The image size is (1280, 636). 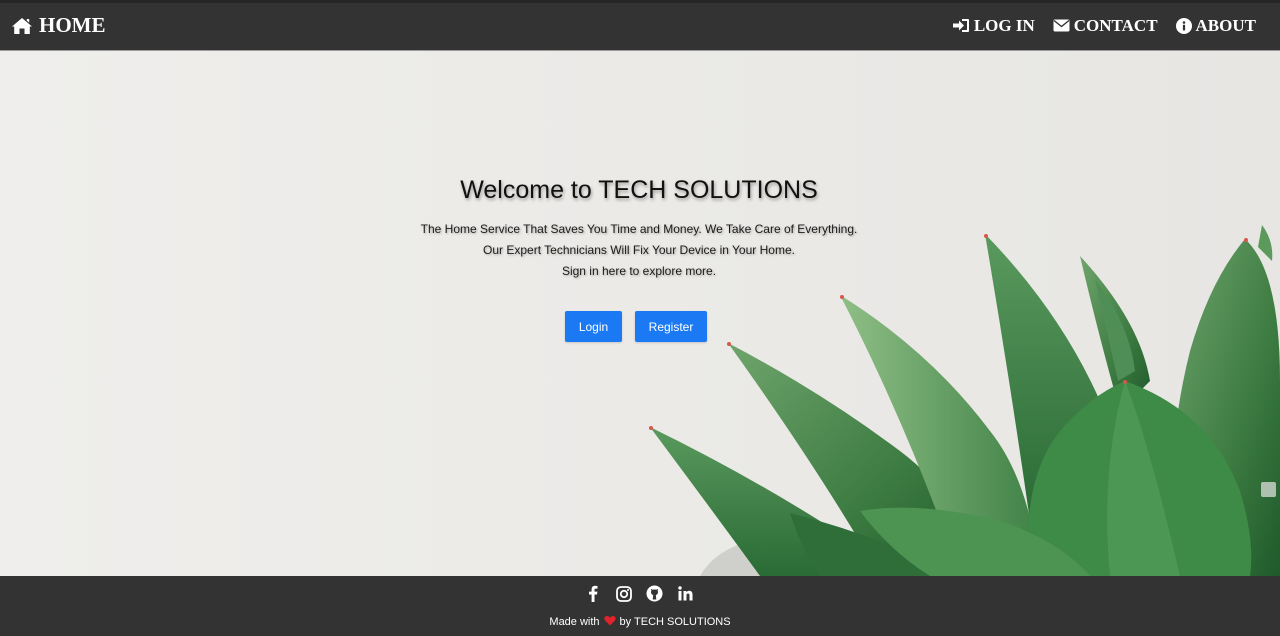 What do you see at coordinates (1004, 25) in the screenshot?
I see `nav-login-label: LOG IN` at bounding box center [1004, 25].